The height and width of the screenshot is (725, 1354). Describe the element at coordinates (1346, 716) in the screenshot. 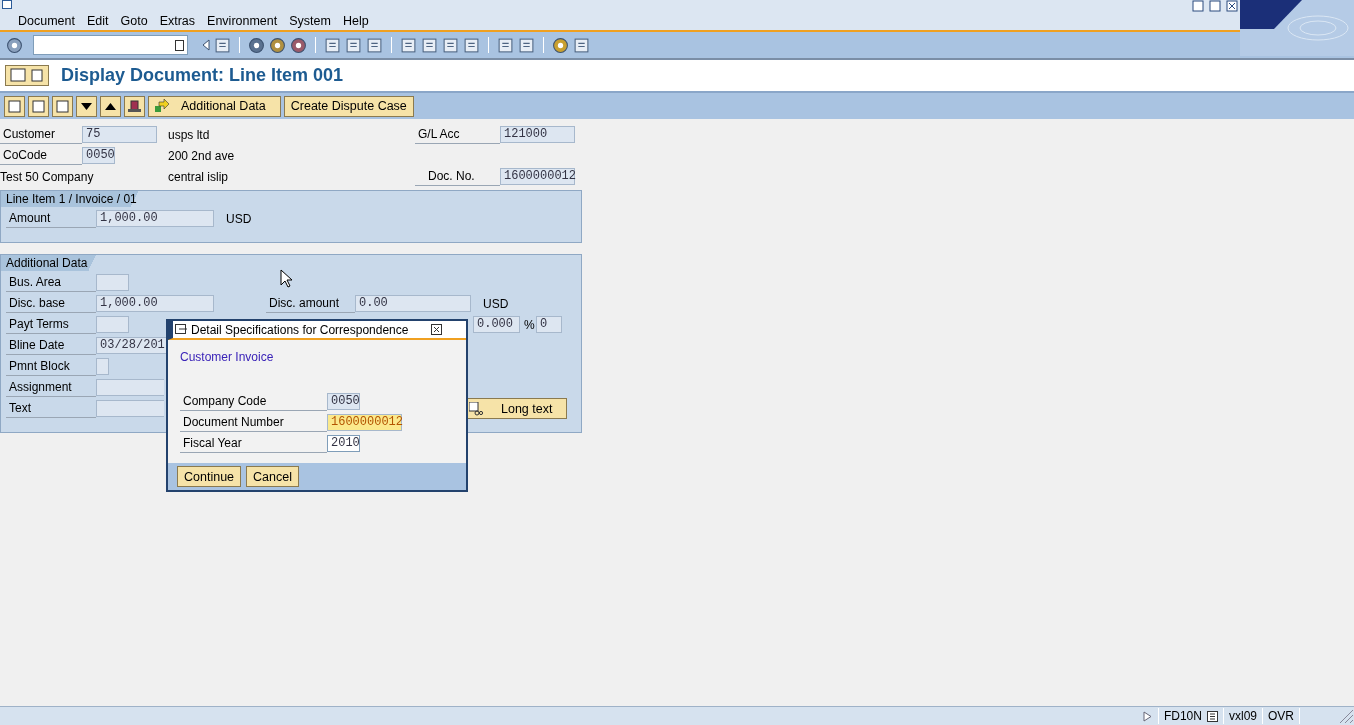

I see `resize-grip-icon` at that location.